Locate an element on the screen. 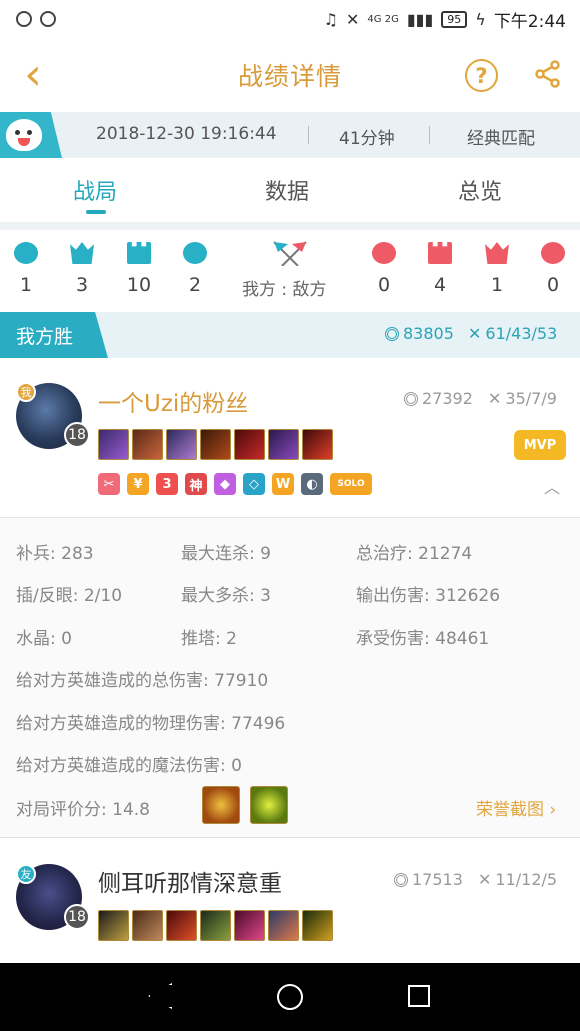 The width and height of the screenshot is (580, 1031). gold-icon is located at coordinates (392, 333).